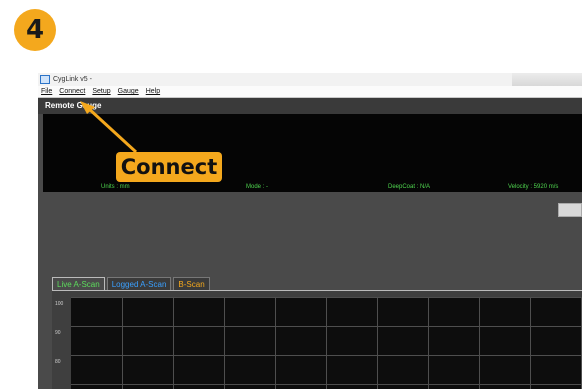 The image size is (582, 389). I want to click on step-number-badge: 4, so click(35, 30).